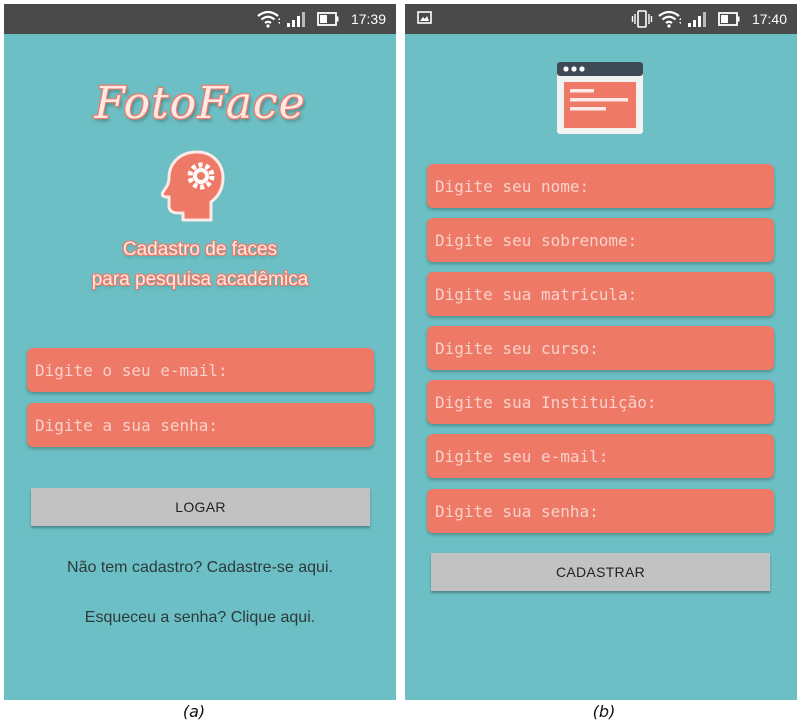  What do you see at coordinates (600, 511) in the screenshot?
I see `password-field: Digite sua senha:` at bounding box center [600, 511].